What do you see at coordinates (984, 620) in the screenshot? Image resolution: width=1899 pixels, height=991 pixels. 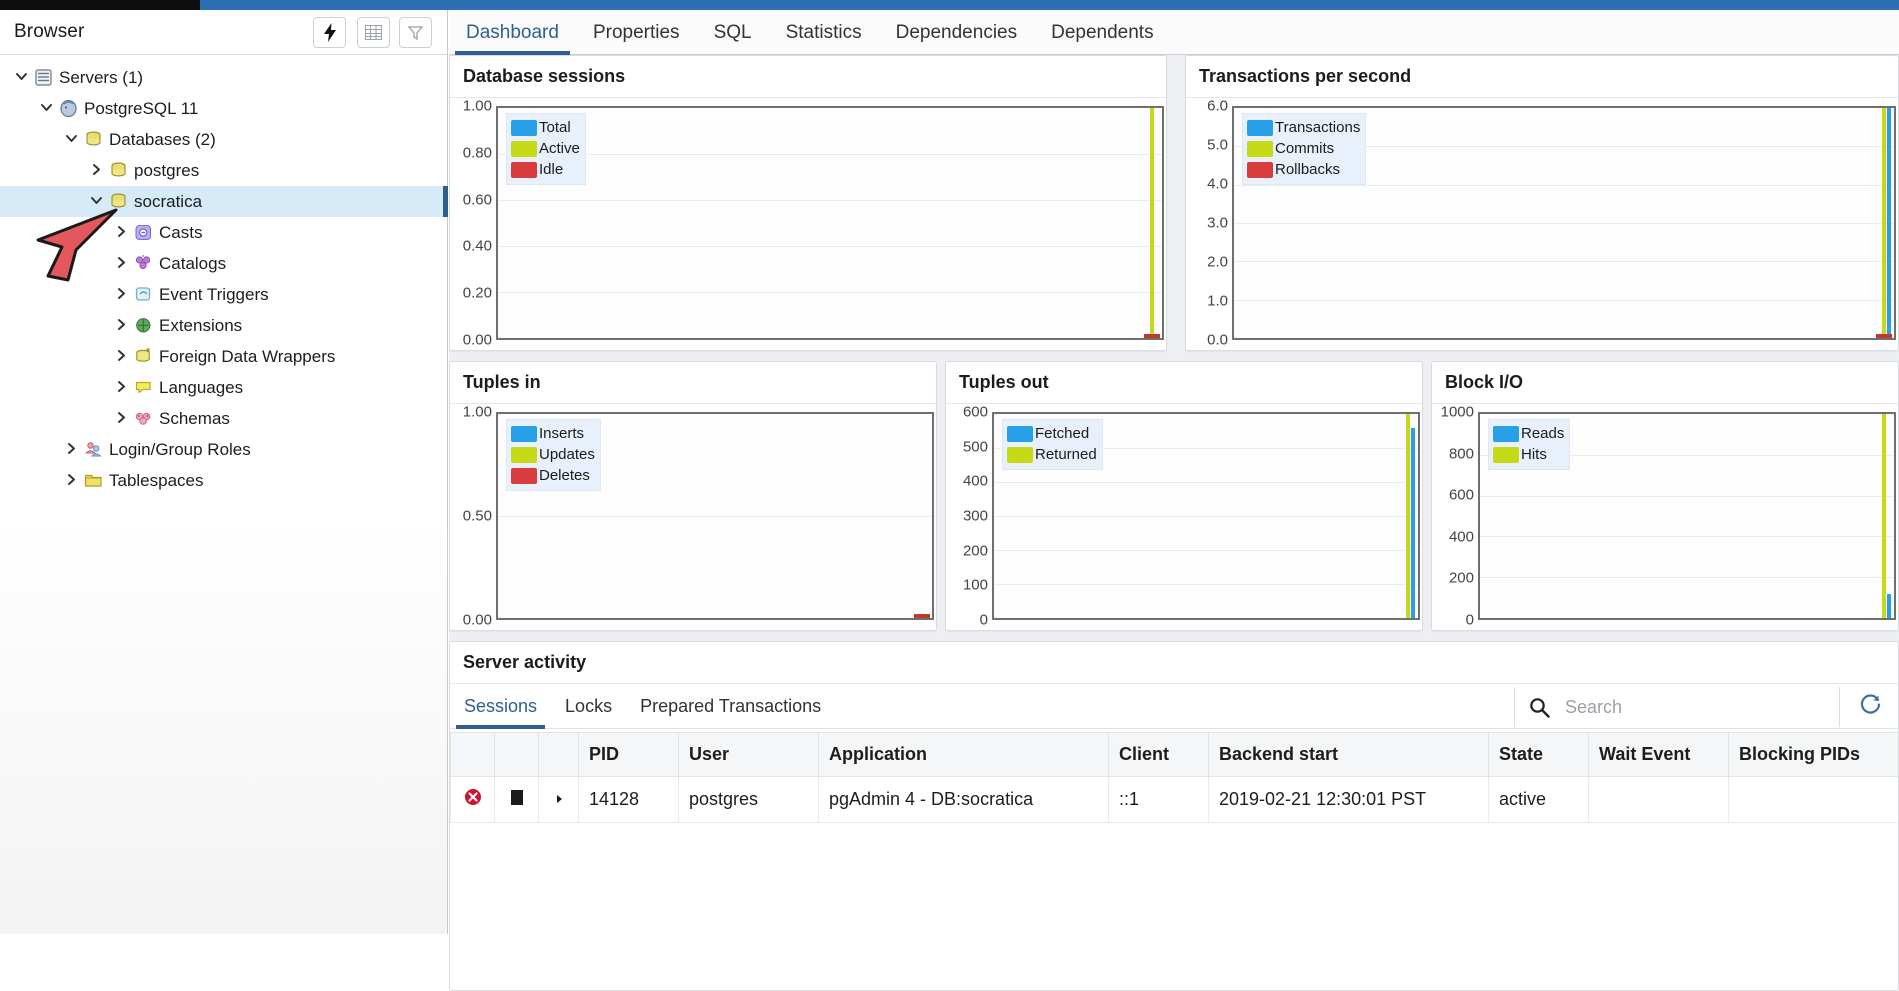 I see `y-tick-label: 0` at bounding box center [984, 620].